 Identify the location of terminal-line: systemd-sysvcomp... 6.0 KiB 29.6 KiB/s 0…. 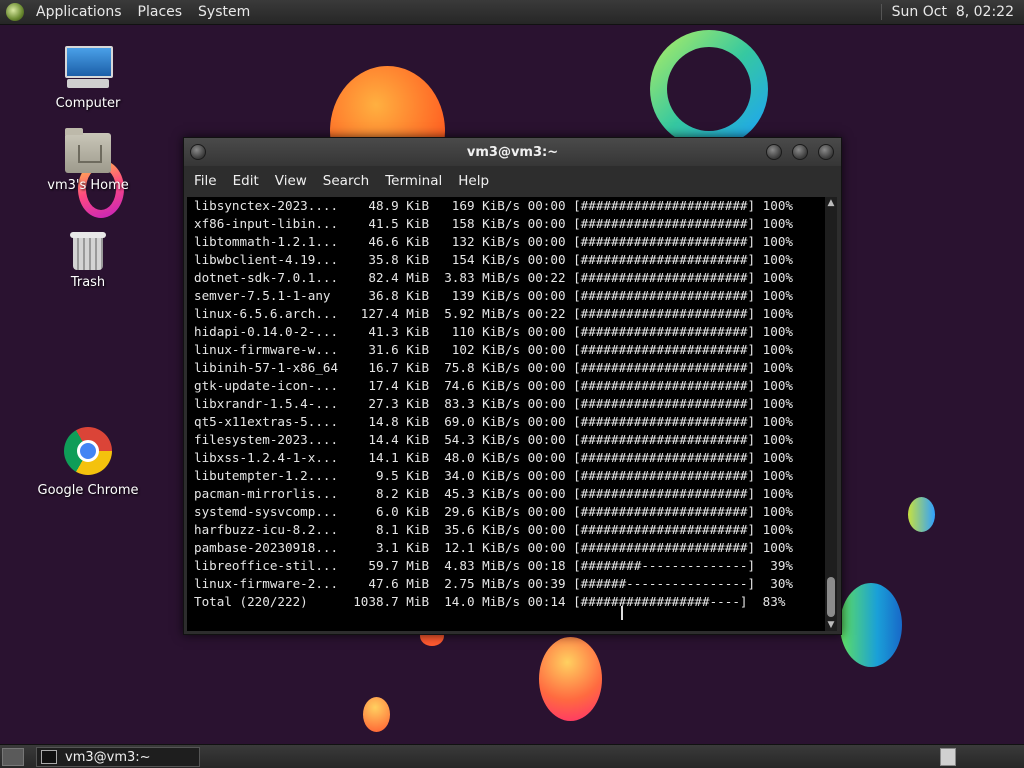
(493, 511).